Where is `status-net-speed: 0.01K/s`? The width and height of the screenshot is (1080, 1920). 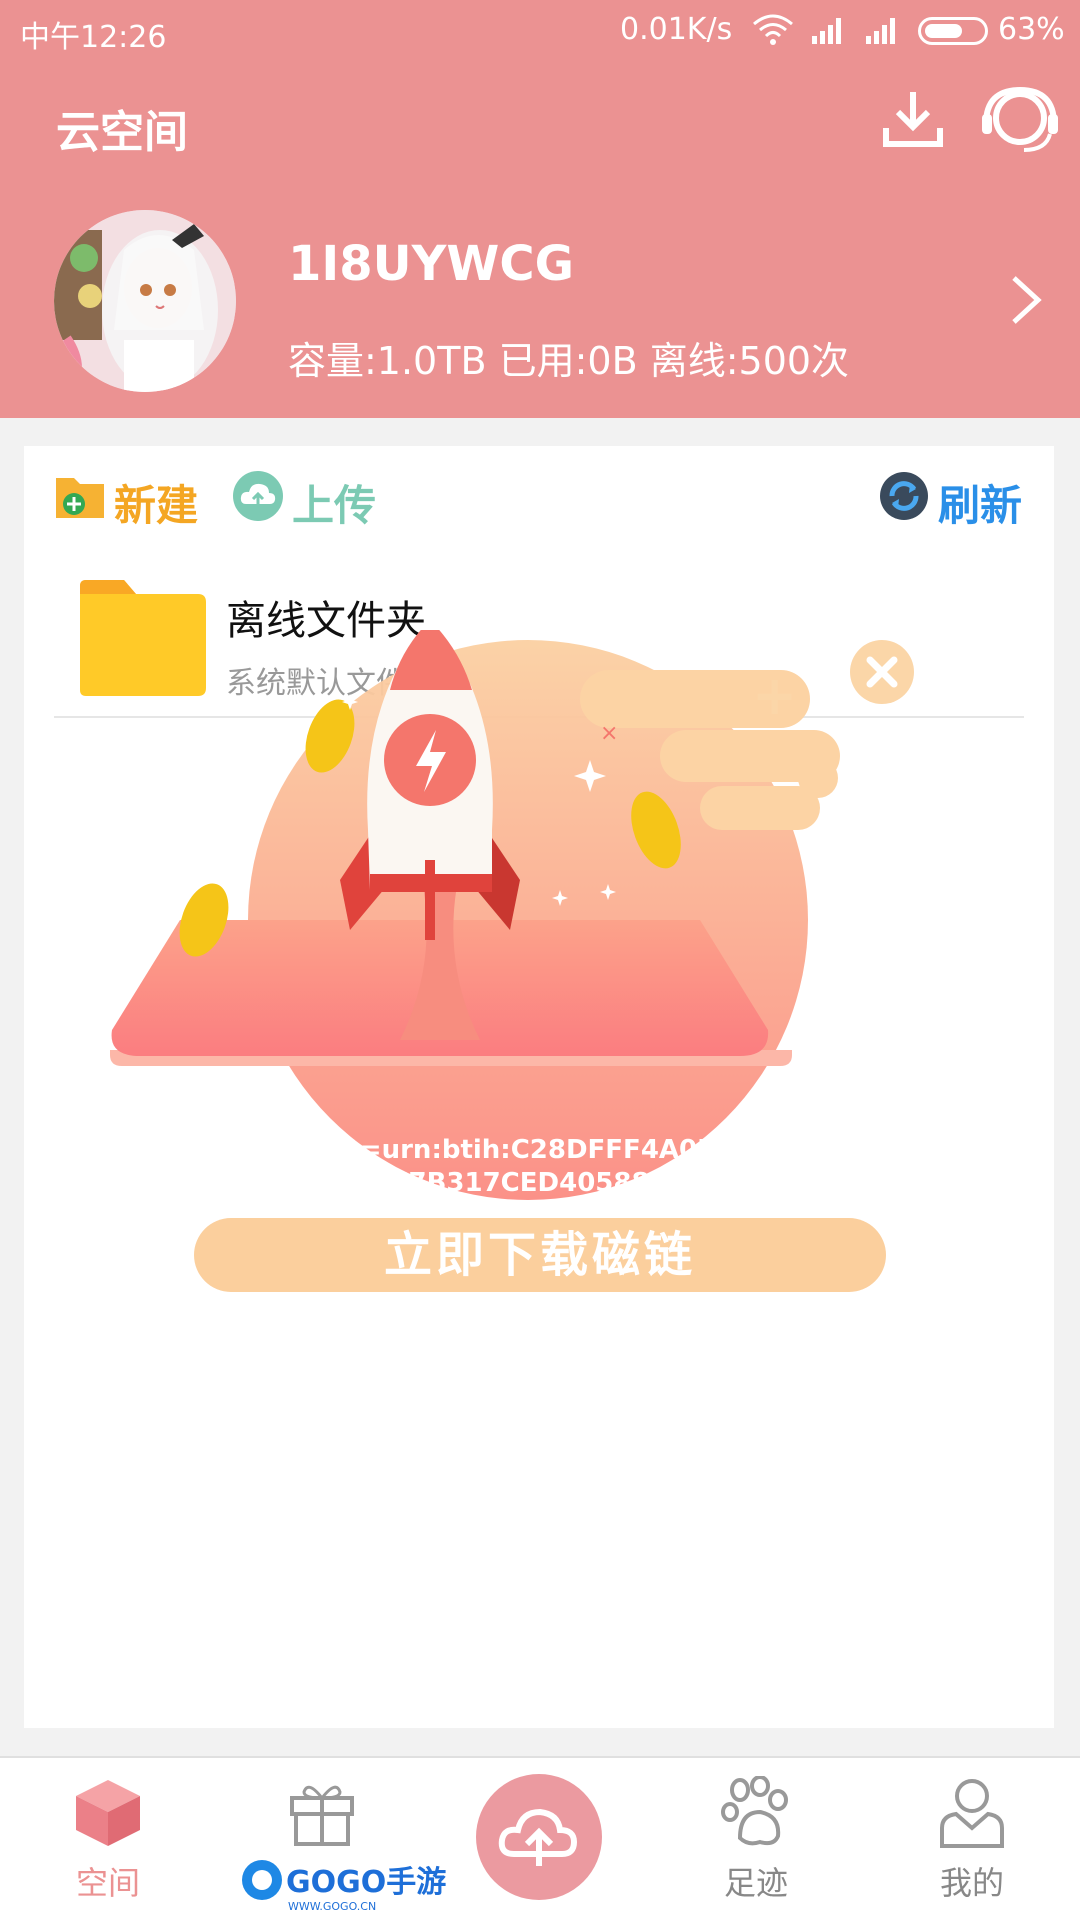 status-net-speed: 0.01K/s is located at coordinates (676, 29).